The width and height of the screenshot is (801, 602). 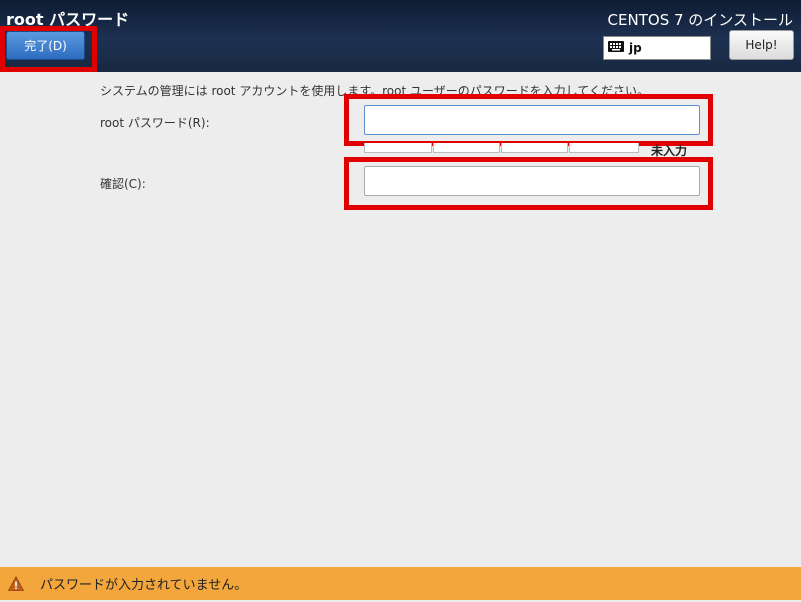 I want to click on install-title: CENTOS 7 のインストール, so click(x=700, y=20).